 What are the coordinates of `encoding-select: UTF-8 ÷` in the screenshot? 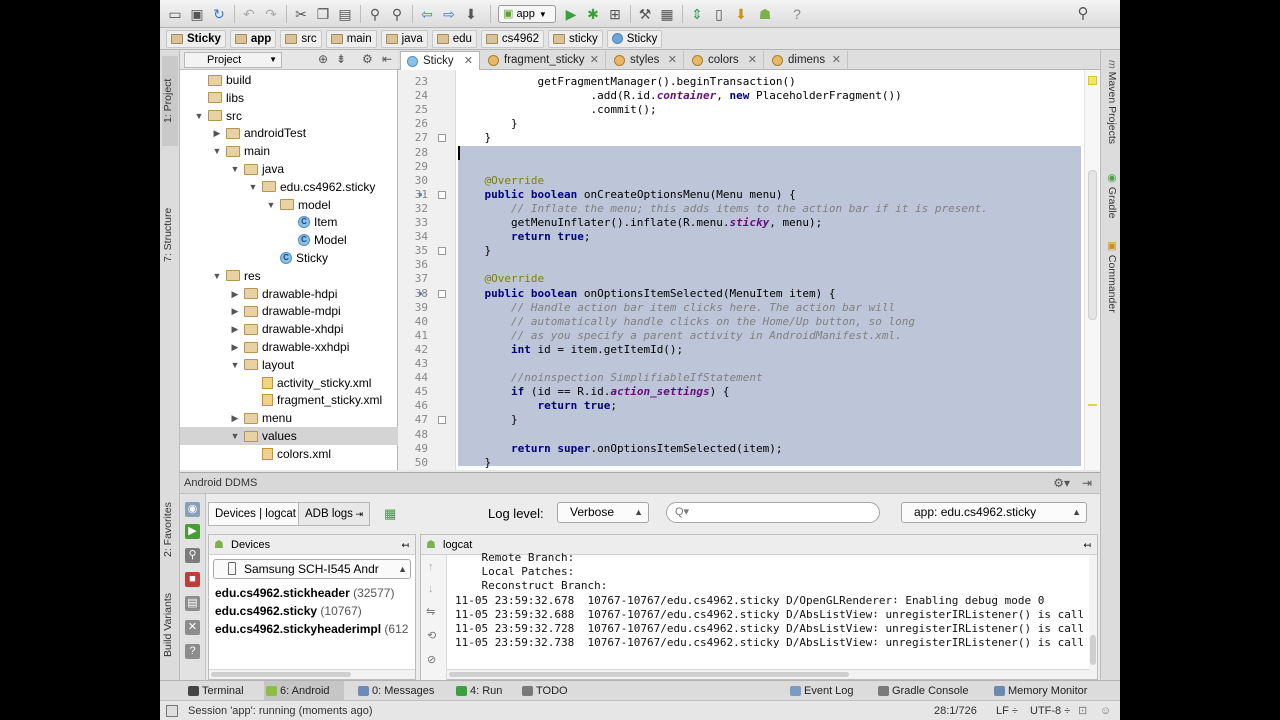 It's located at (1050, 710).